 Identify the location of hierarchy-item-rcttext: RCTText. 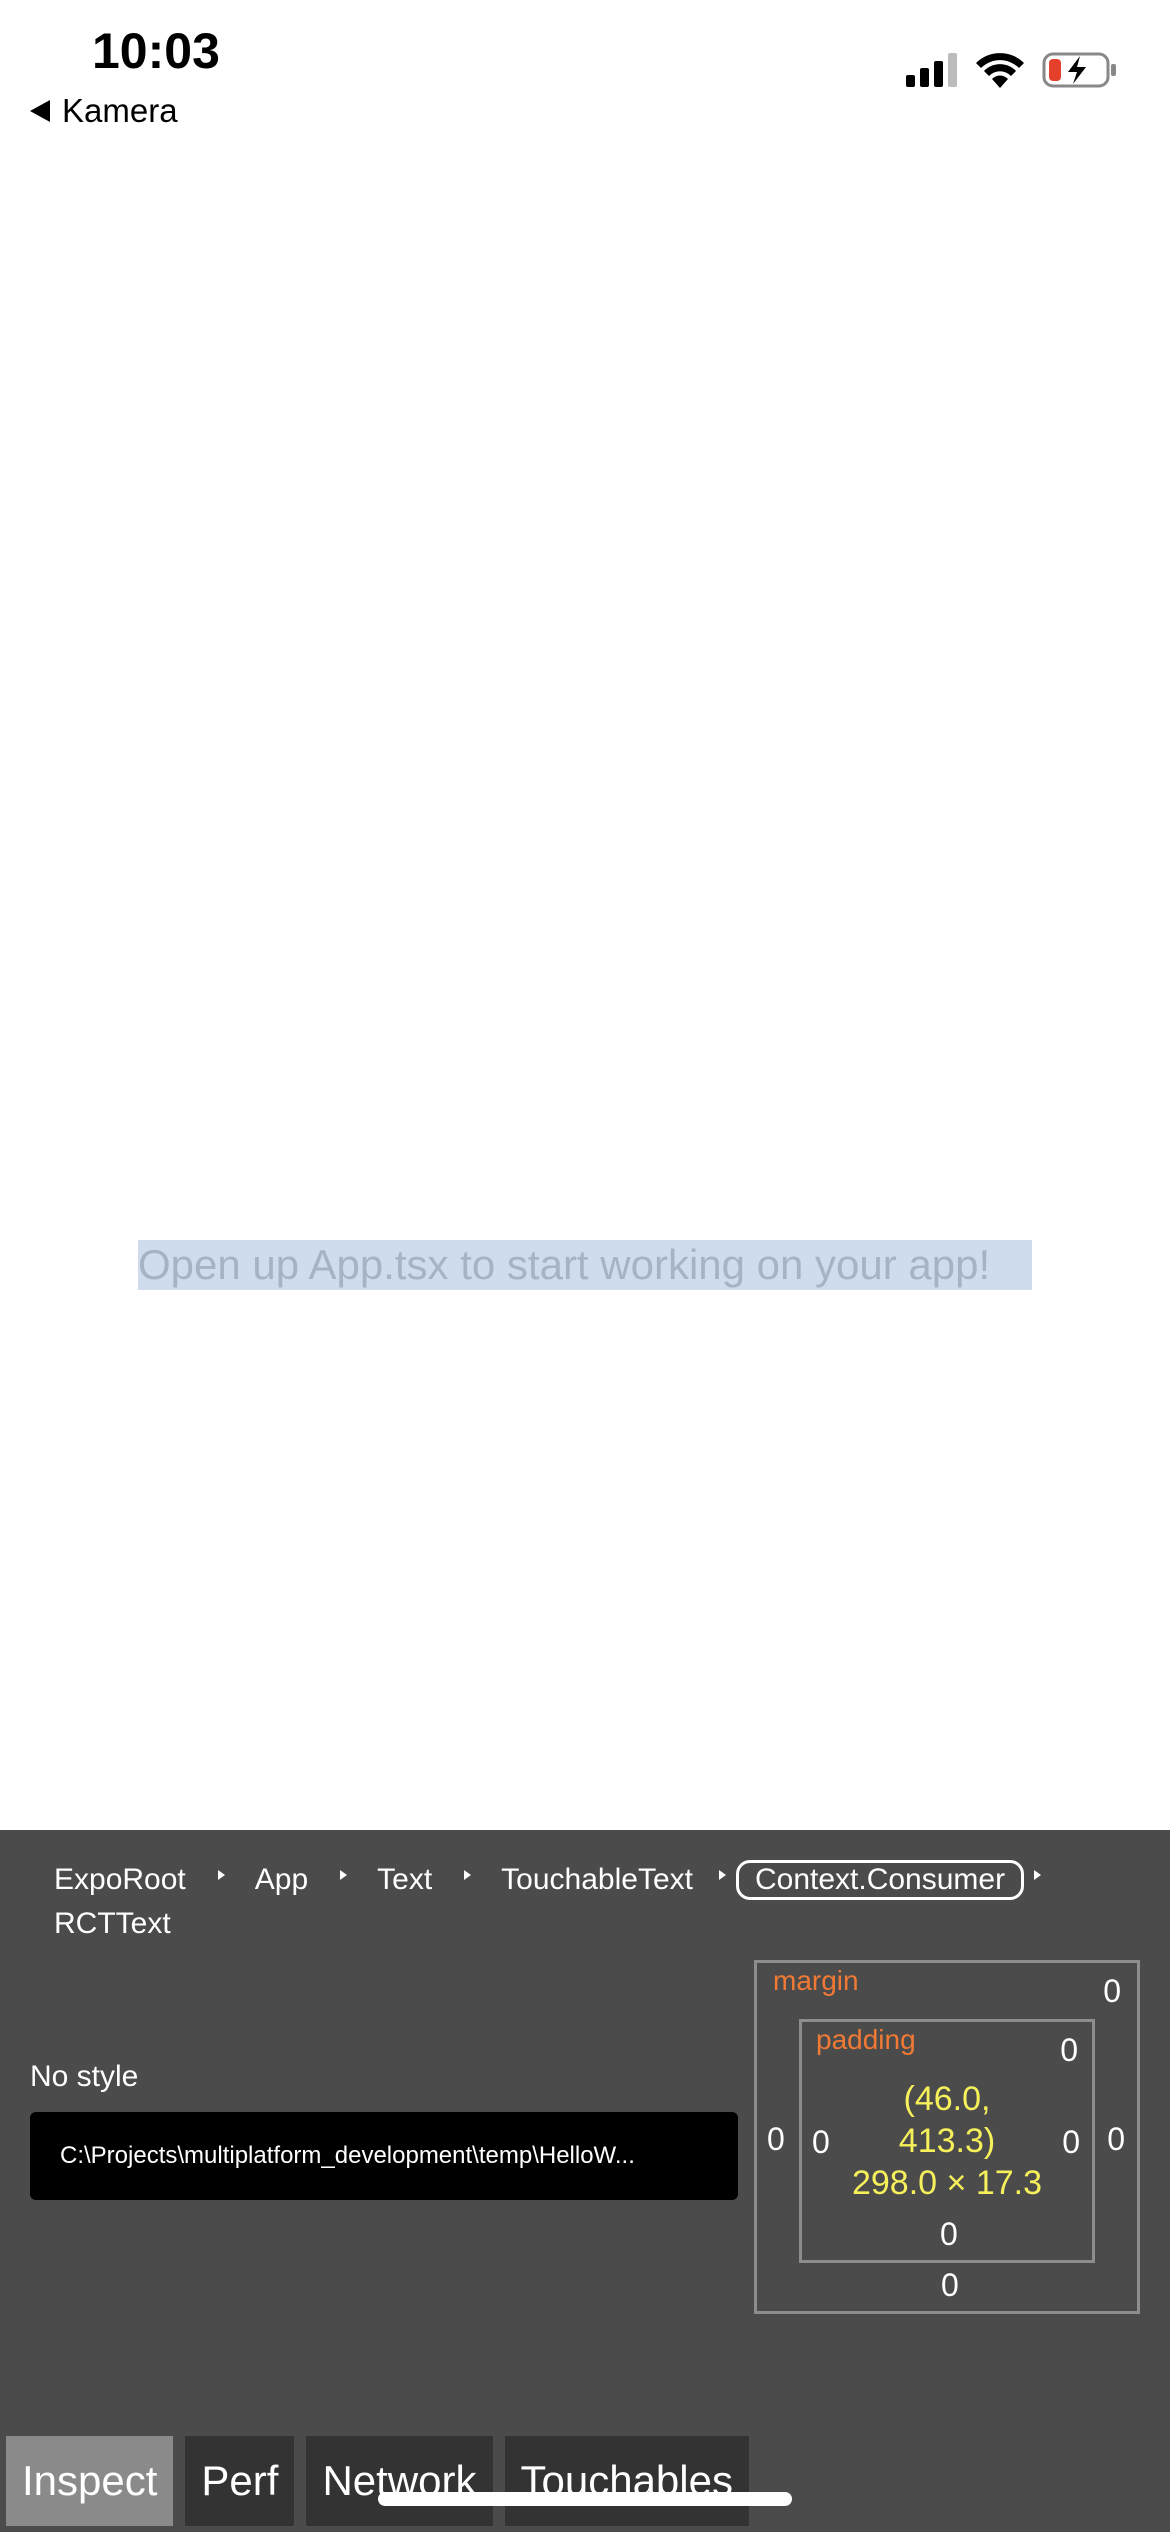
(112, 1924).